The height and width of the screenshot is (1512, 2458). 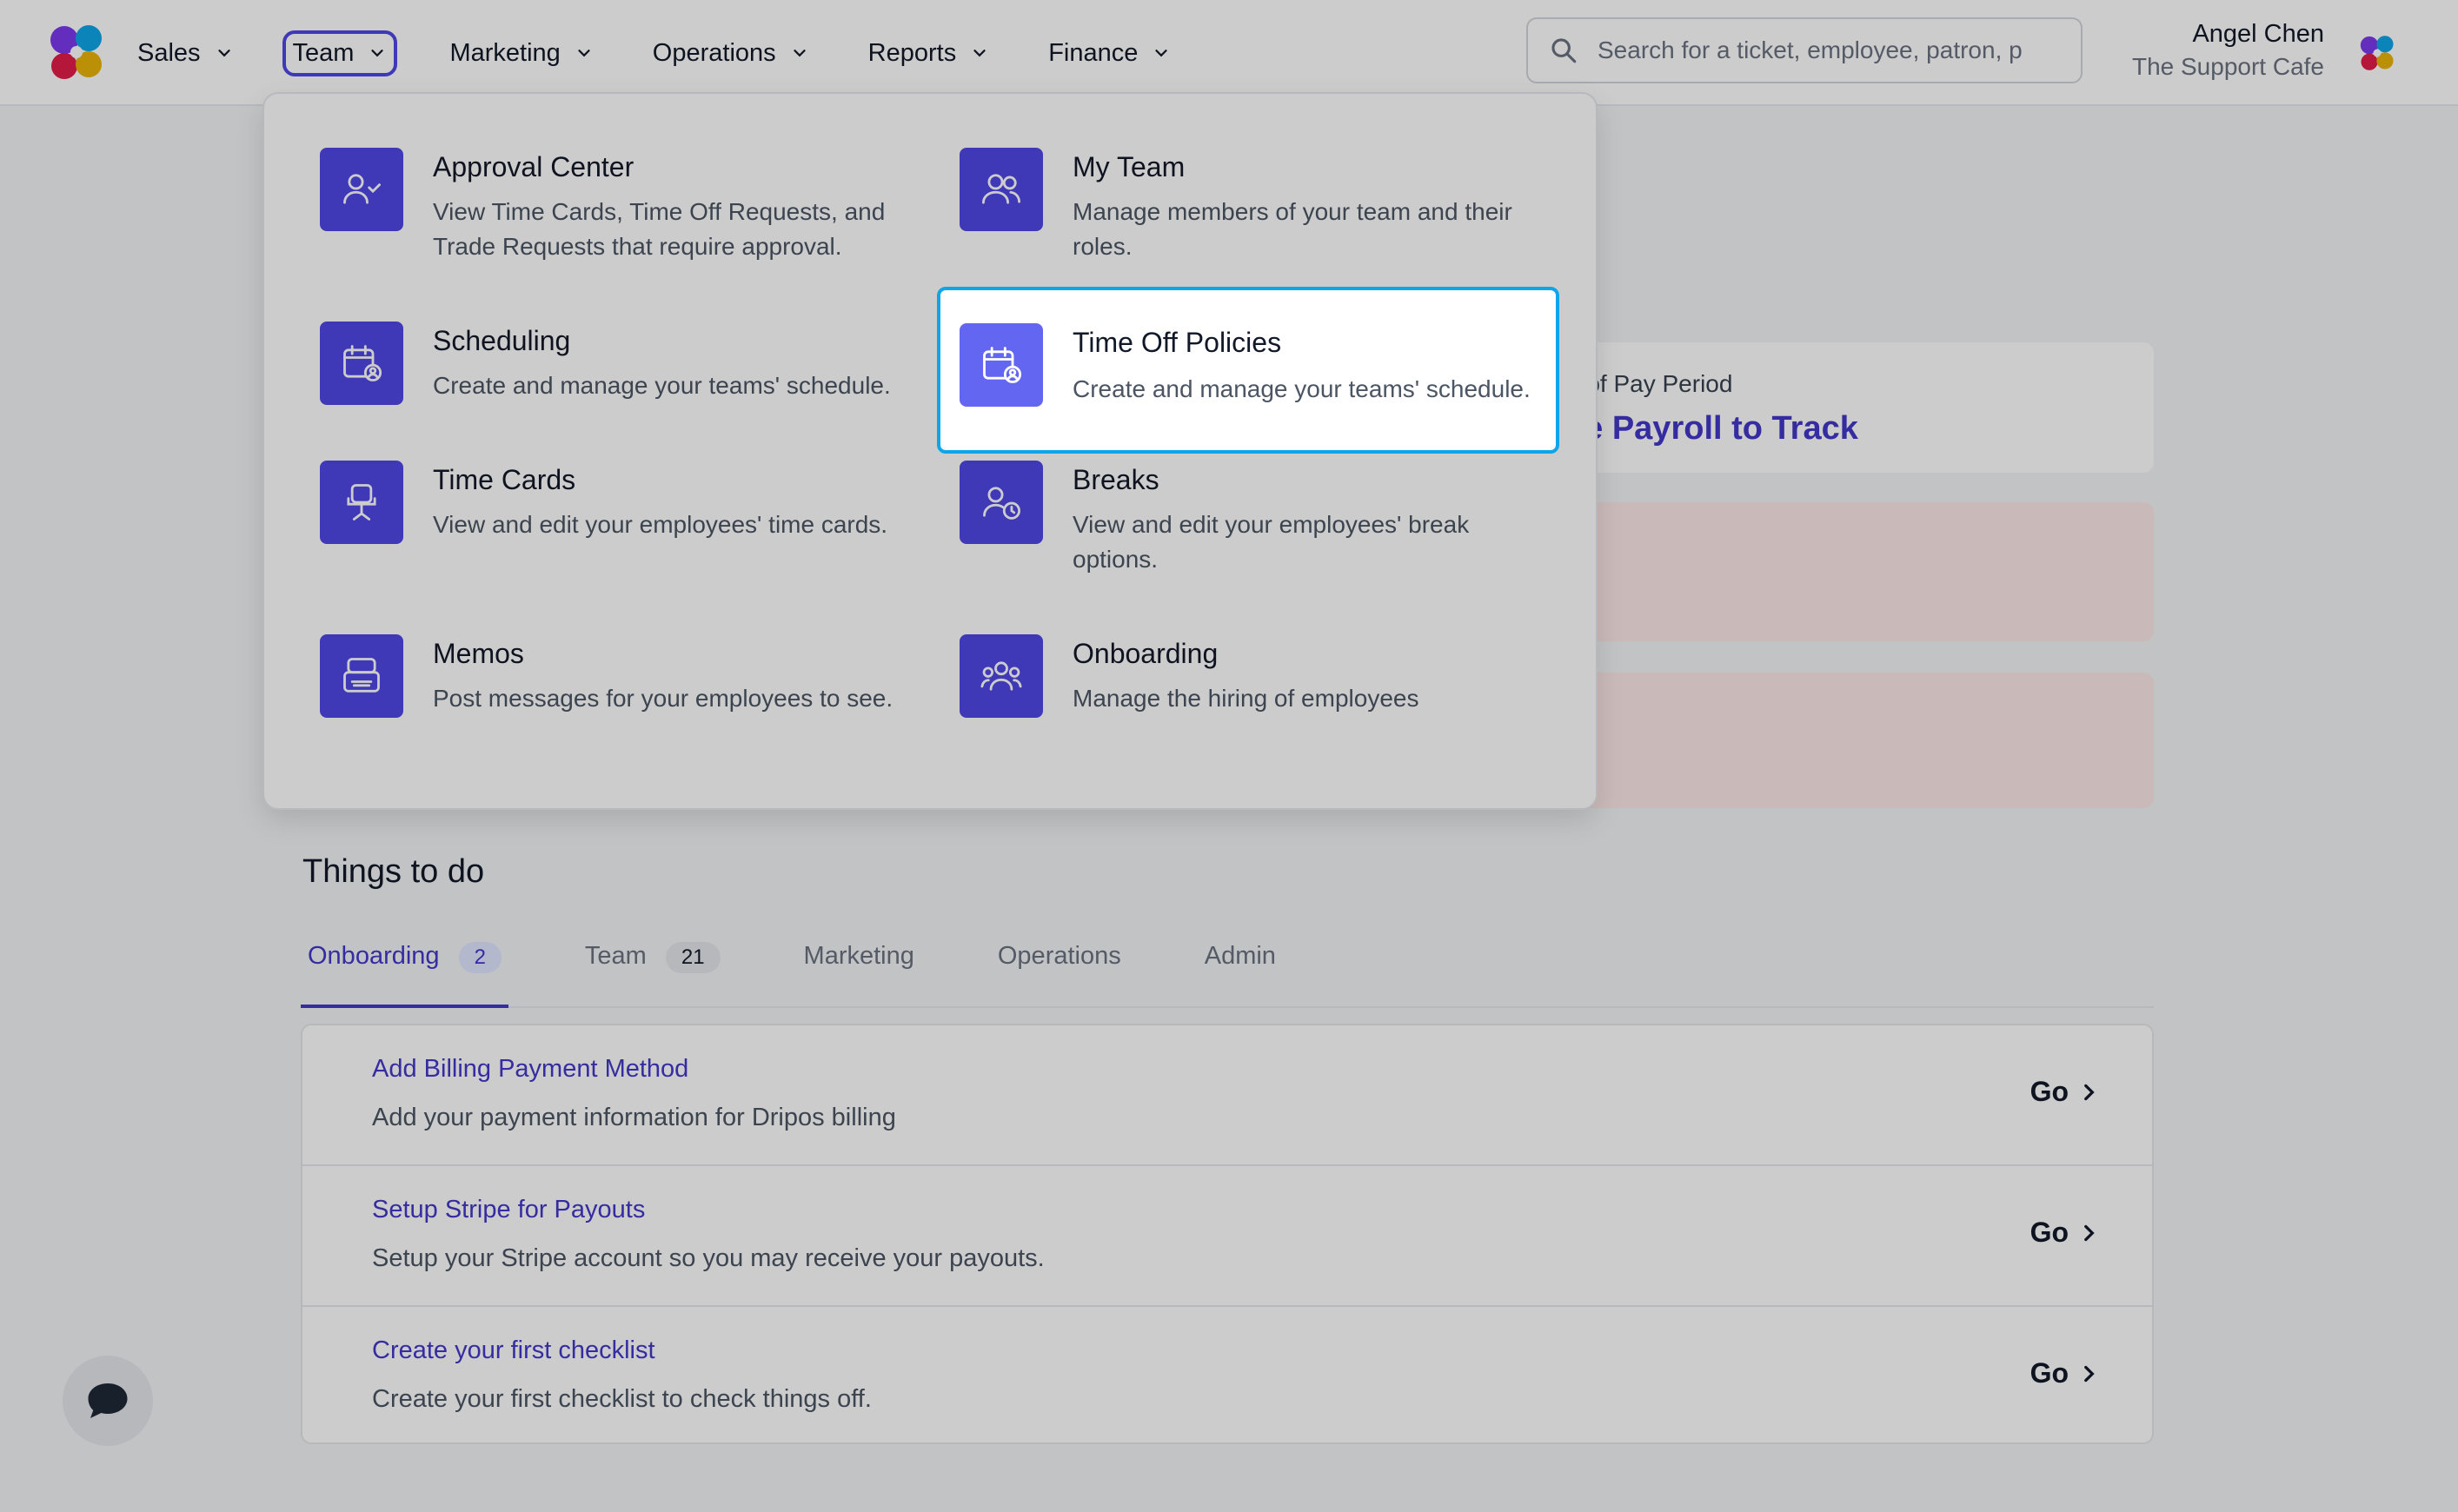 What do you see at coordinates (1146, 653) in the screenshot?
I see `menu-item-title: Onboarding` at bounding box center [1146, 653].